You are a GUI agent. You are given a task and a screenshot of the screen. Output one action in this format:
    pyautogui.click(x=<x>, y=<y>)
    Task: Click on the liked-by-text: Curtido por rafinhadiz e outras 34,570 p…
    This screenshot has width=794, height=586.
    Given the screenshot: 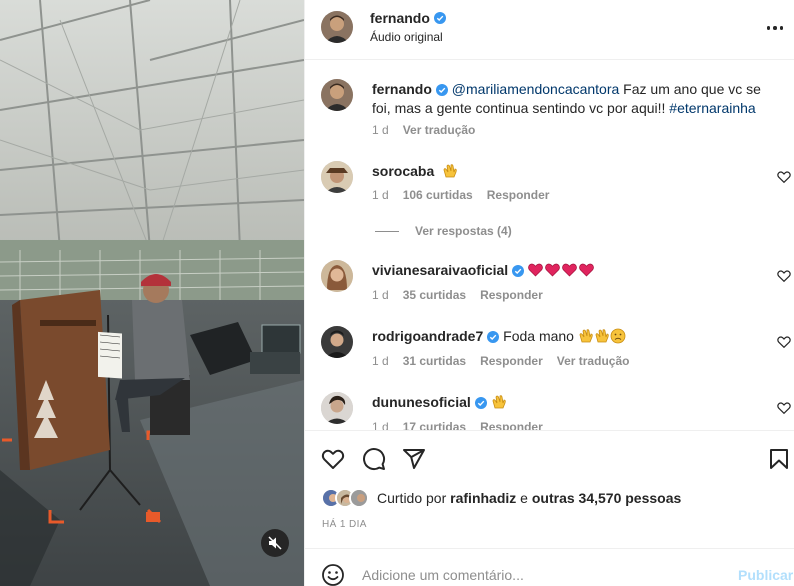 What is the action you would take?
    pyautogui.click(x=529, y=498)
    